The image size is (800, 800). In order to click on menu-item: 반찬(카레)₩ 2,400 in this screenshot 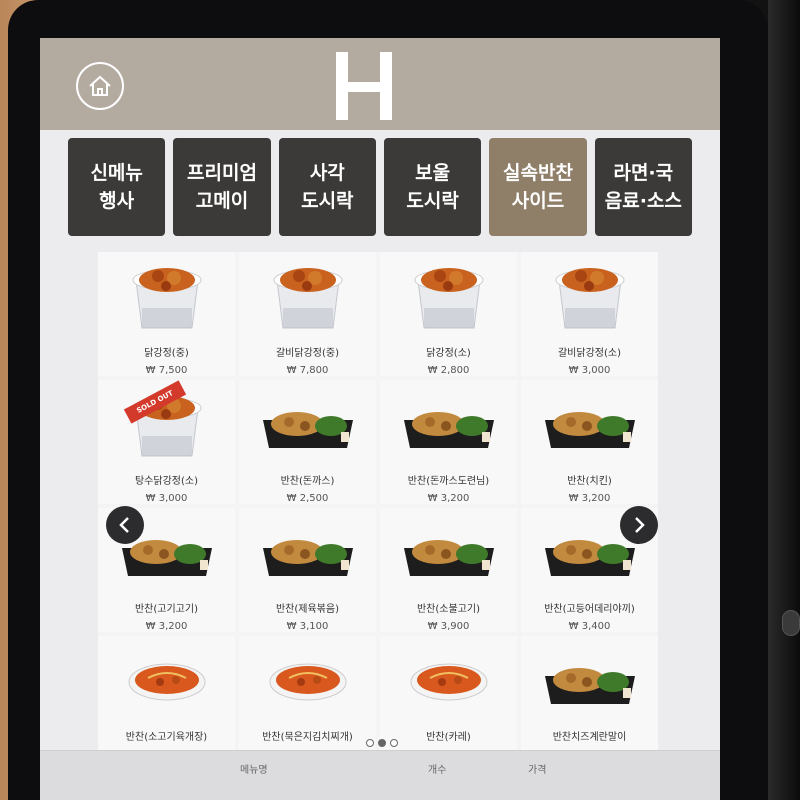, I will do `click(448, 698)`.